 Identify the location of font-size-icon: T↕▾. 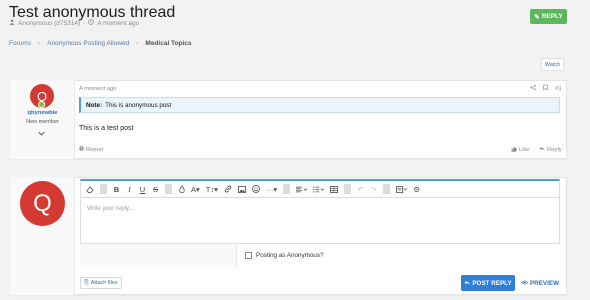
(212, 189).